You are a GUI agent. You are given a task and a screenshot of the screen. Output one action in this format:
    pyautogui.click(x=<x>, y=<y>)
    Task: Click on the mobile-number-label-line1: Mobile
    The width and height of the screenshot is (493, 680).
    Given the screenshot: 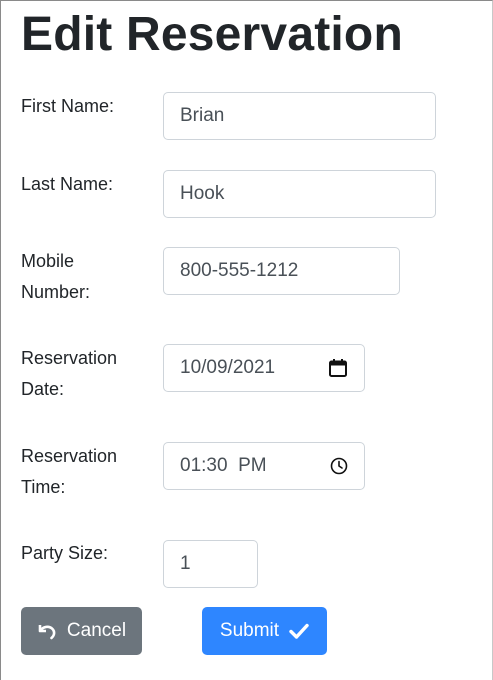 What is the action you would take?
    pyautogui.click(x=48, y=261)
    